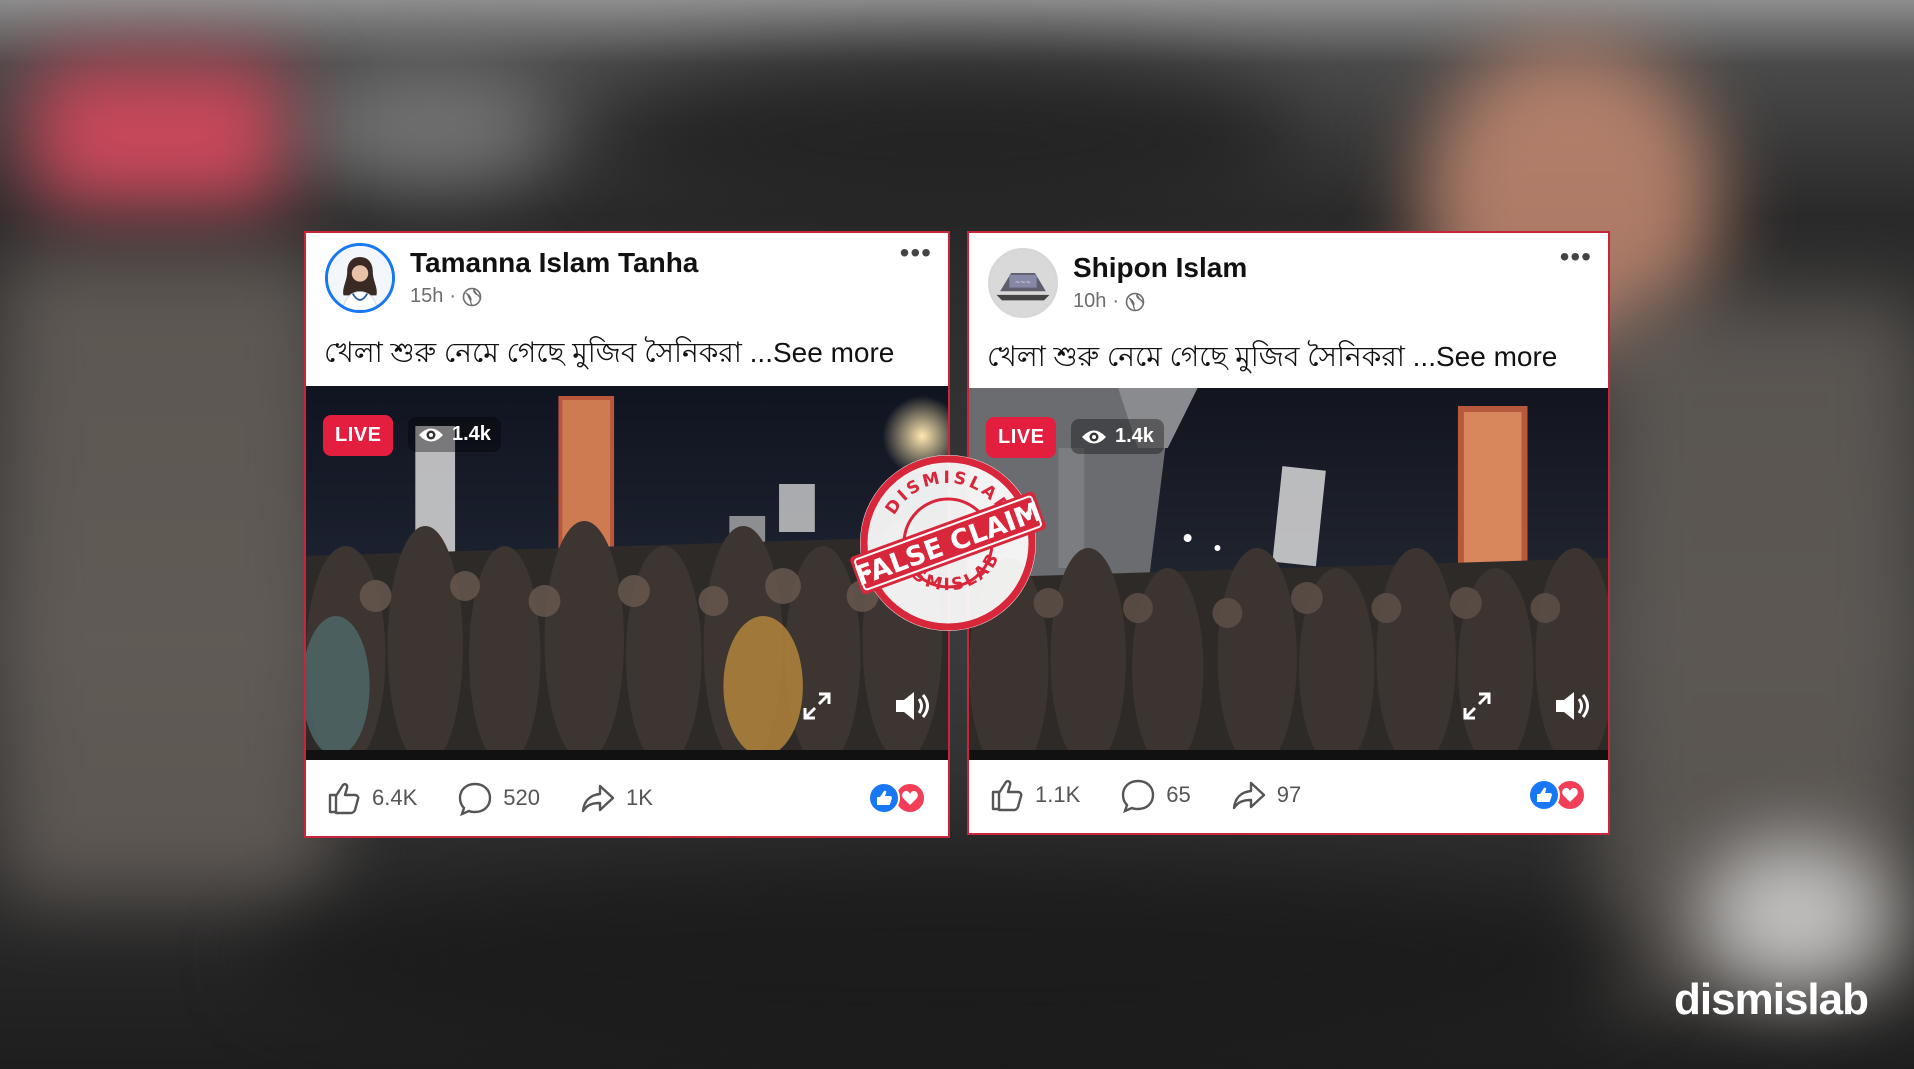  I want to click on like-count: 6.4K, so click(395, 797).